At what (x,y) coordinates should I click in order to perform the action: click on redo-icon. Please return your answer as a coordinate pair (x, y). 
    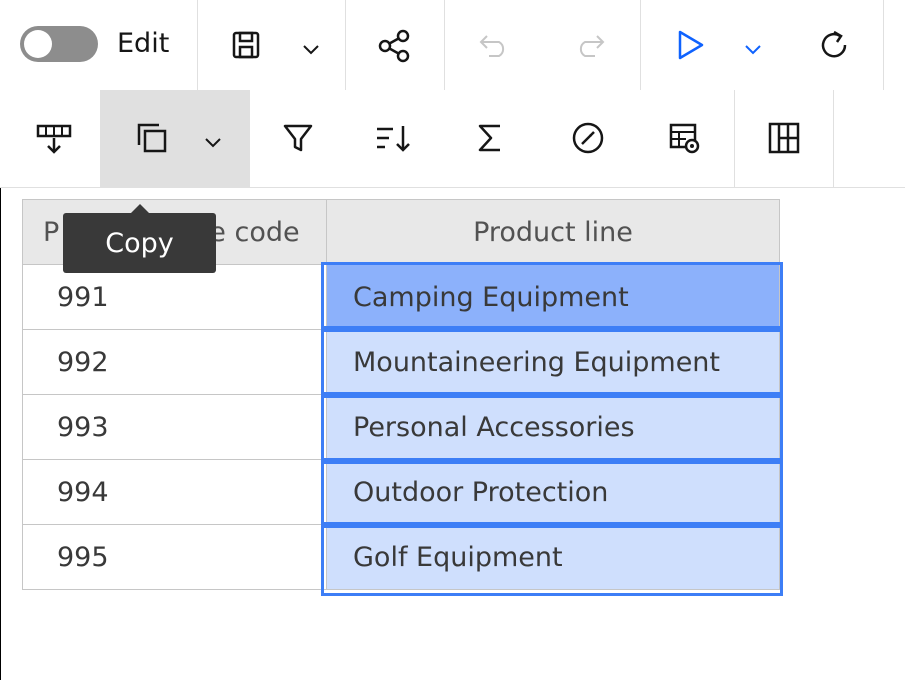
    Looking at the image, I should click on (592, 46).